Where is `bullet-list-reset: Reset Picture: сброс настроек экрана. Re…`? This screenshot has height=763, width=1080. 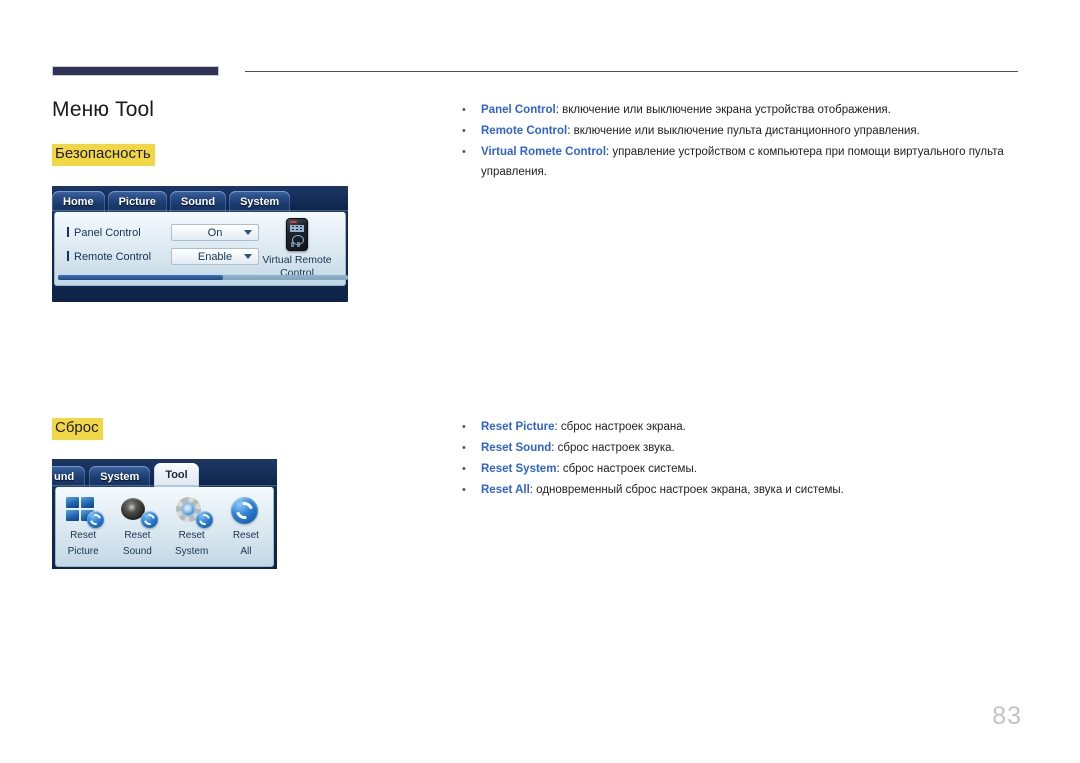 bullet-list-reset: Reset Picture: сброс настроек экрана. Re… is located at coordinates (738, 459).